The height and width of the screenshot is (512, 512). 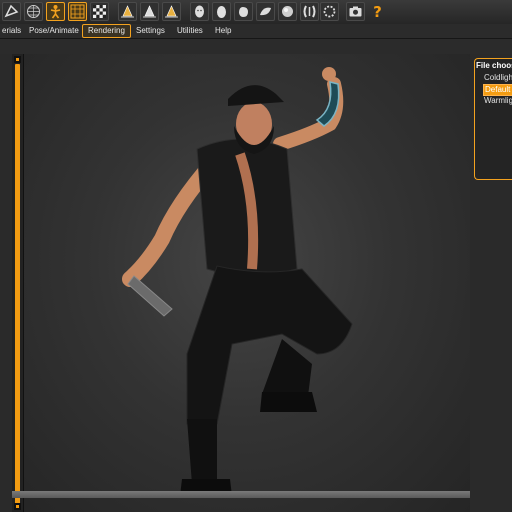 I want to click on ring-icon, so click(x=329, y=11).